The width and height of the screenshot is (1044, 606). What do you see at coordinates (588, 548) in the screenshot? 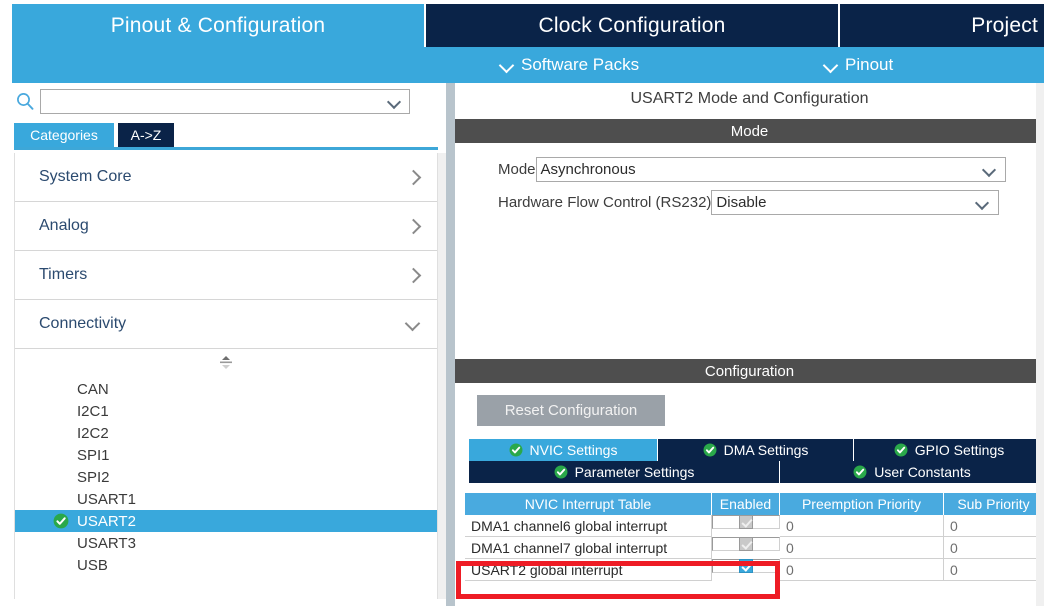
I see `interrupt-name: DMA1 channel7 global interrupt` at bounding box center [588, 548].